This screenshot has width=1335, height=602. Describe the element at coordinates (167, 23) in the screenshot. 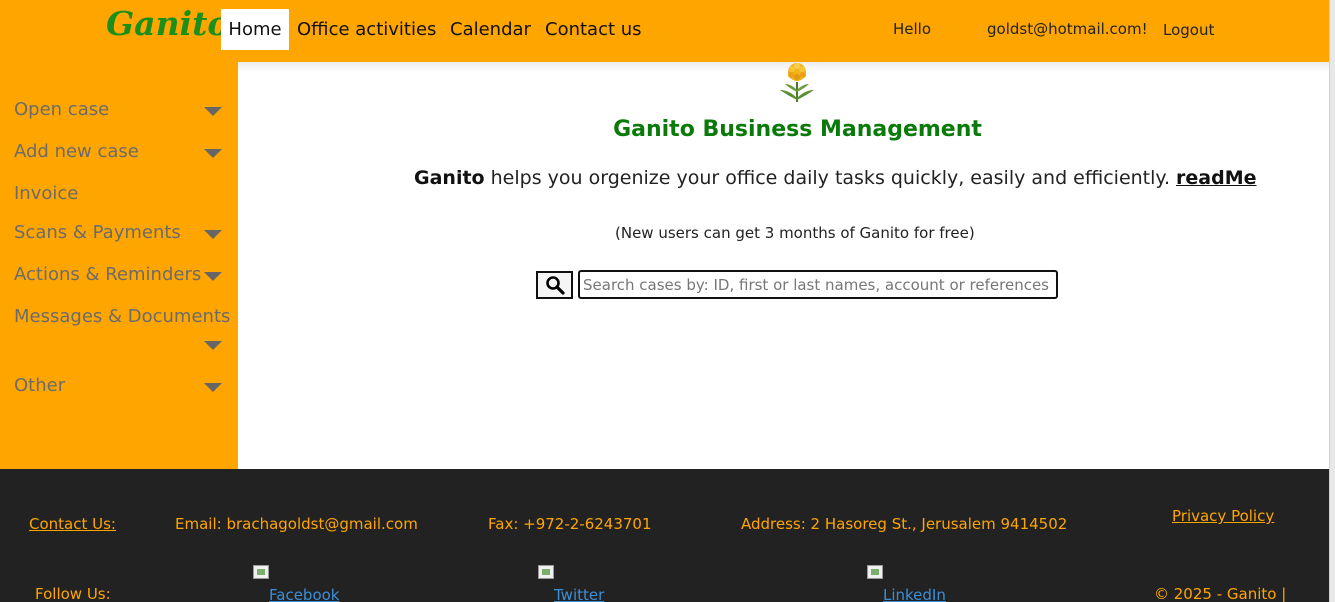

I see `logo: Ganito` at that location.